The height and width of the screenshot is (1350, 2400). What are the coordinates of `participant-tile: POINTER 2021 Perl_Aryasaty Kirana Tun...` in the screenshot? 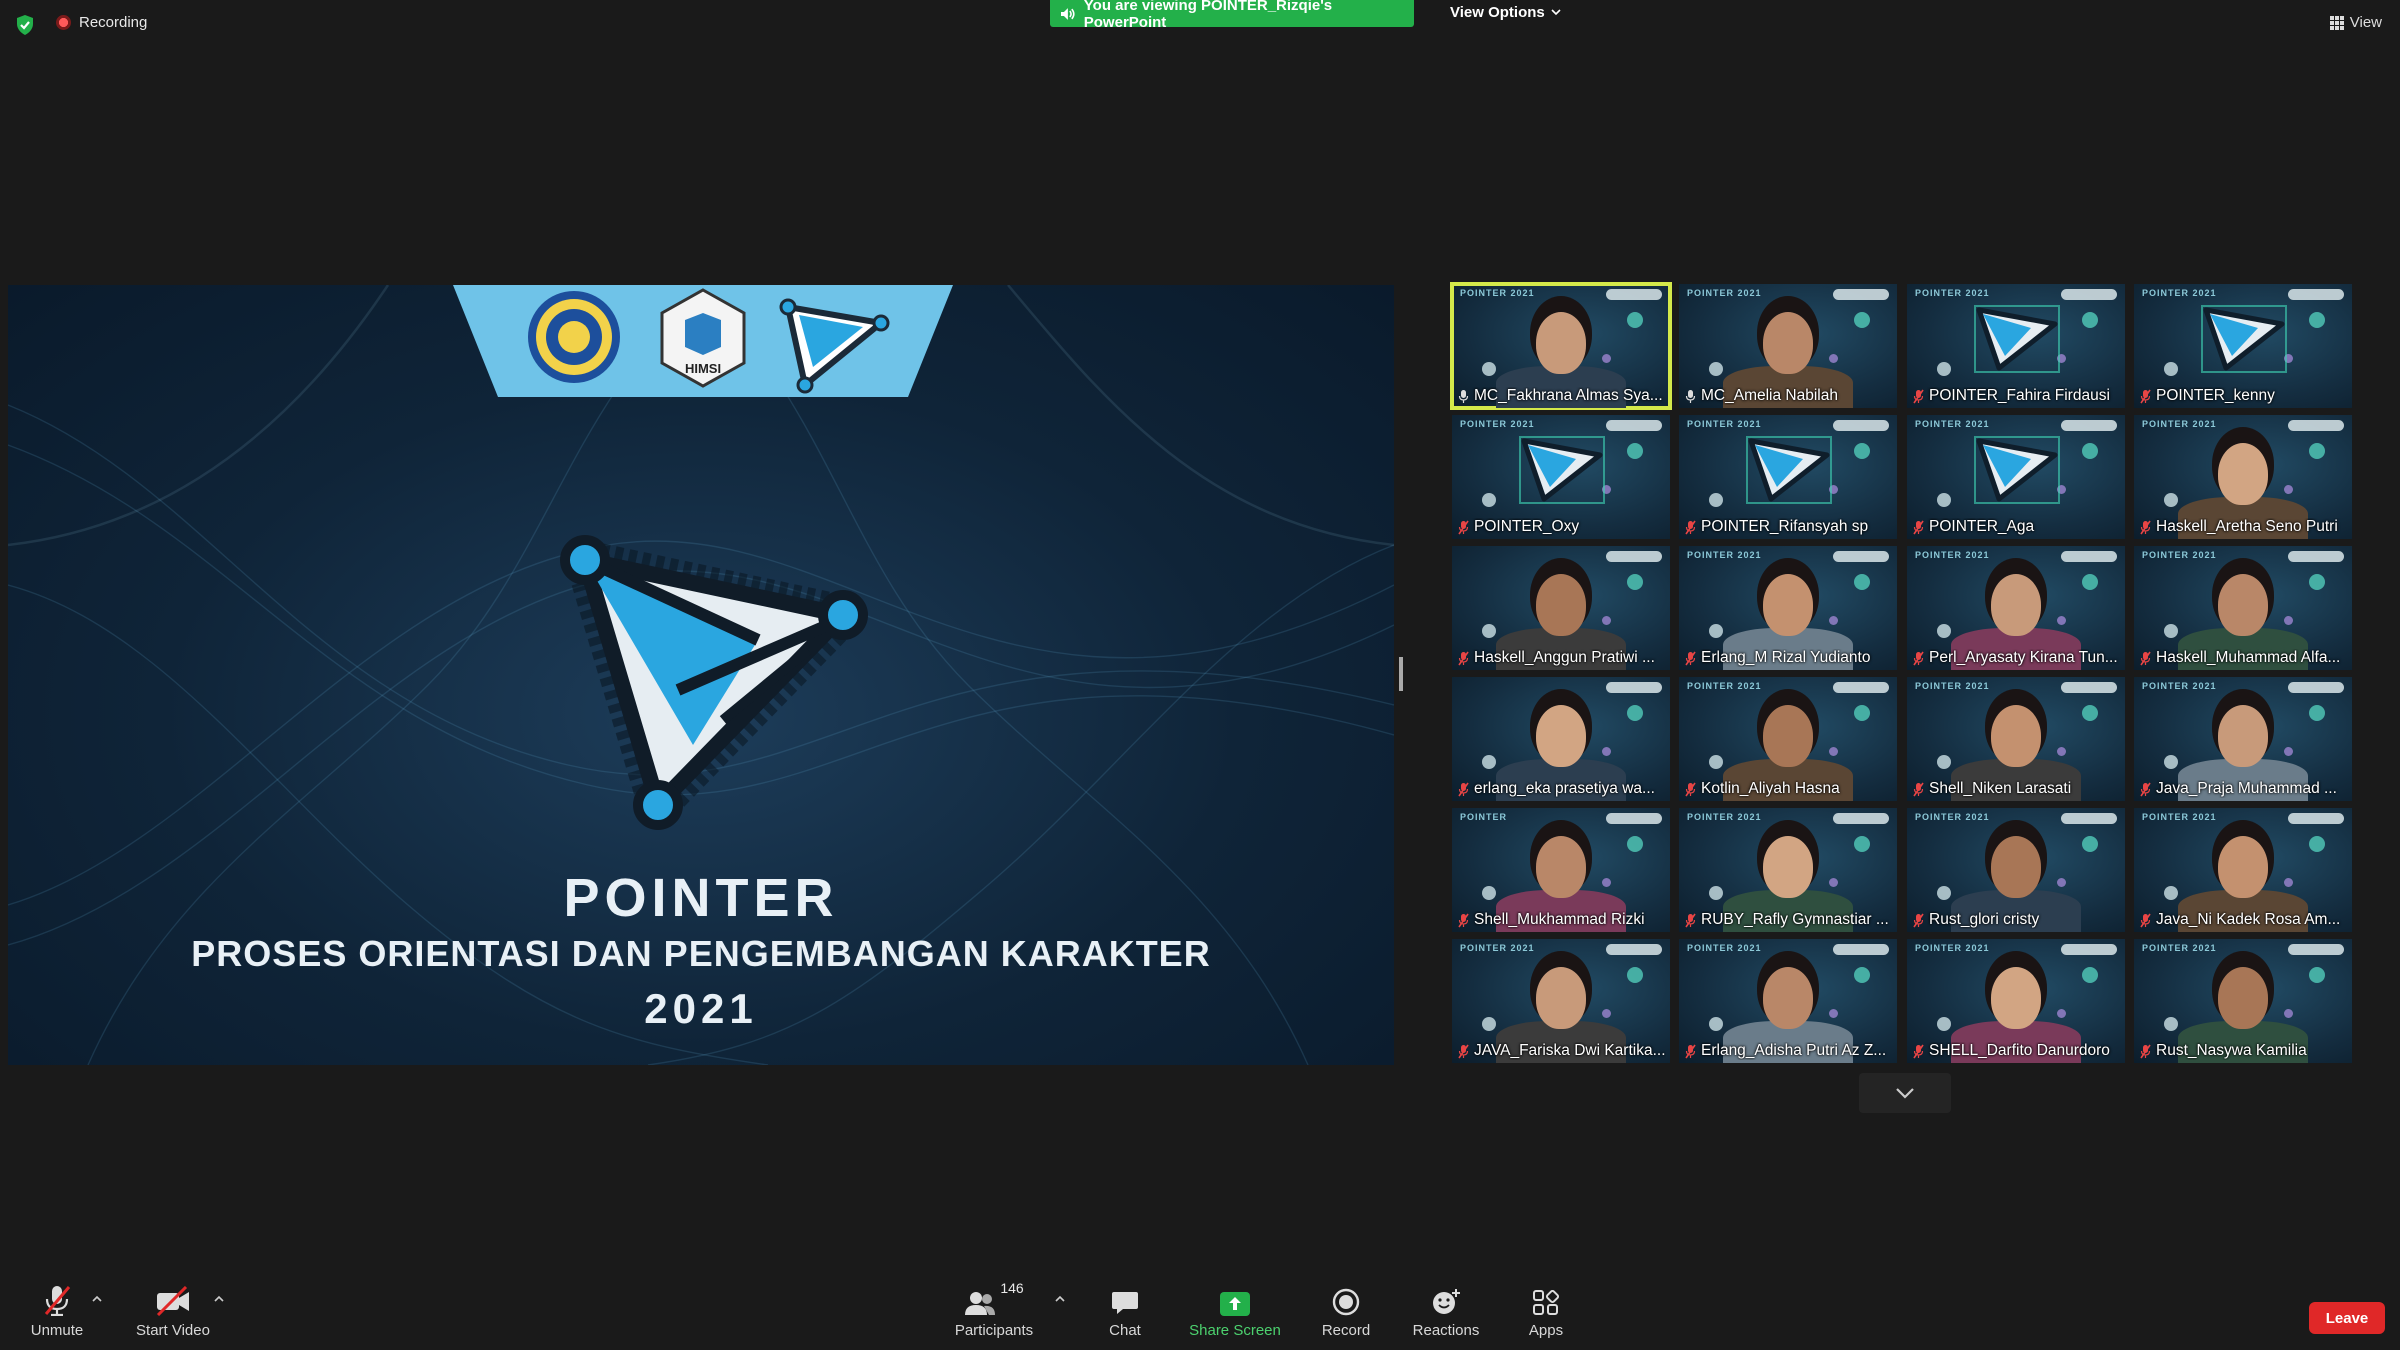 It's located at (2016, 608).